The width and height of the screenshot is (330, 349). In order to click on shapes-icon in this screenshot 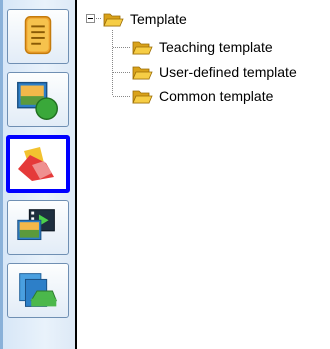, I will do `click(36, 164)`.